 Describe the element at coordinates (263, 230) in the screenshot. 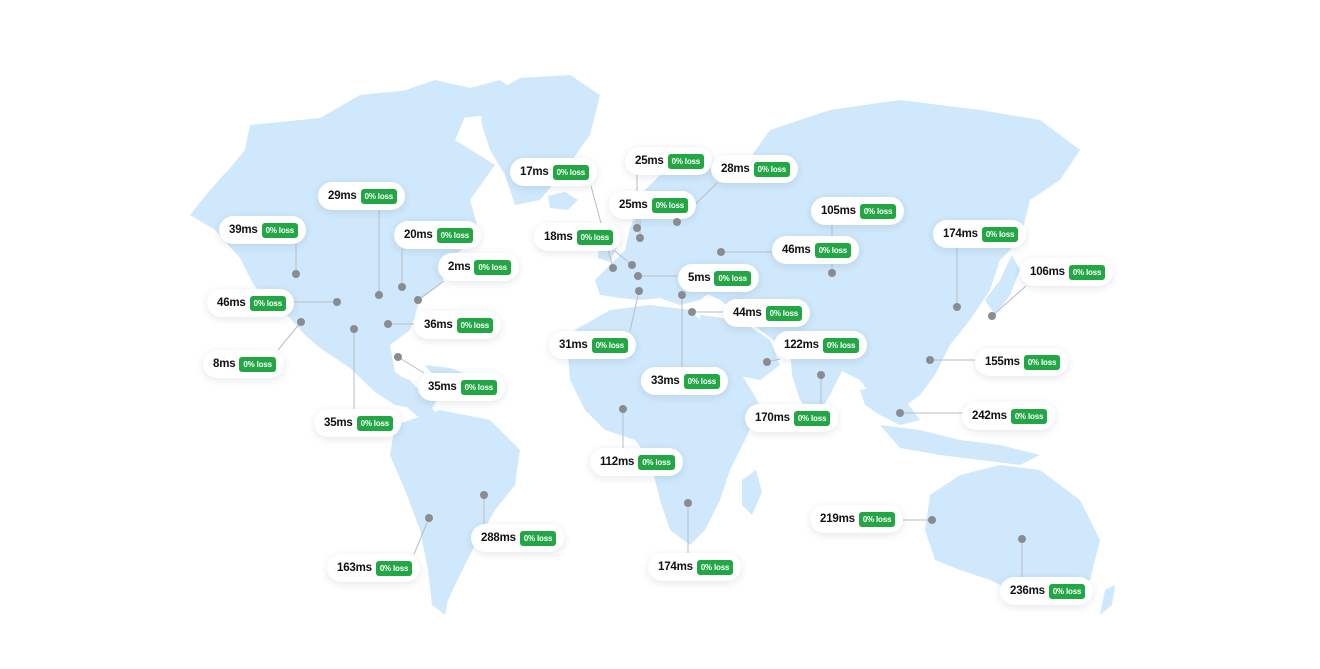

I see `latency-label: 39ms 0% loss` at that location.